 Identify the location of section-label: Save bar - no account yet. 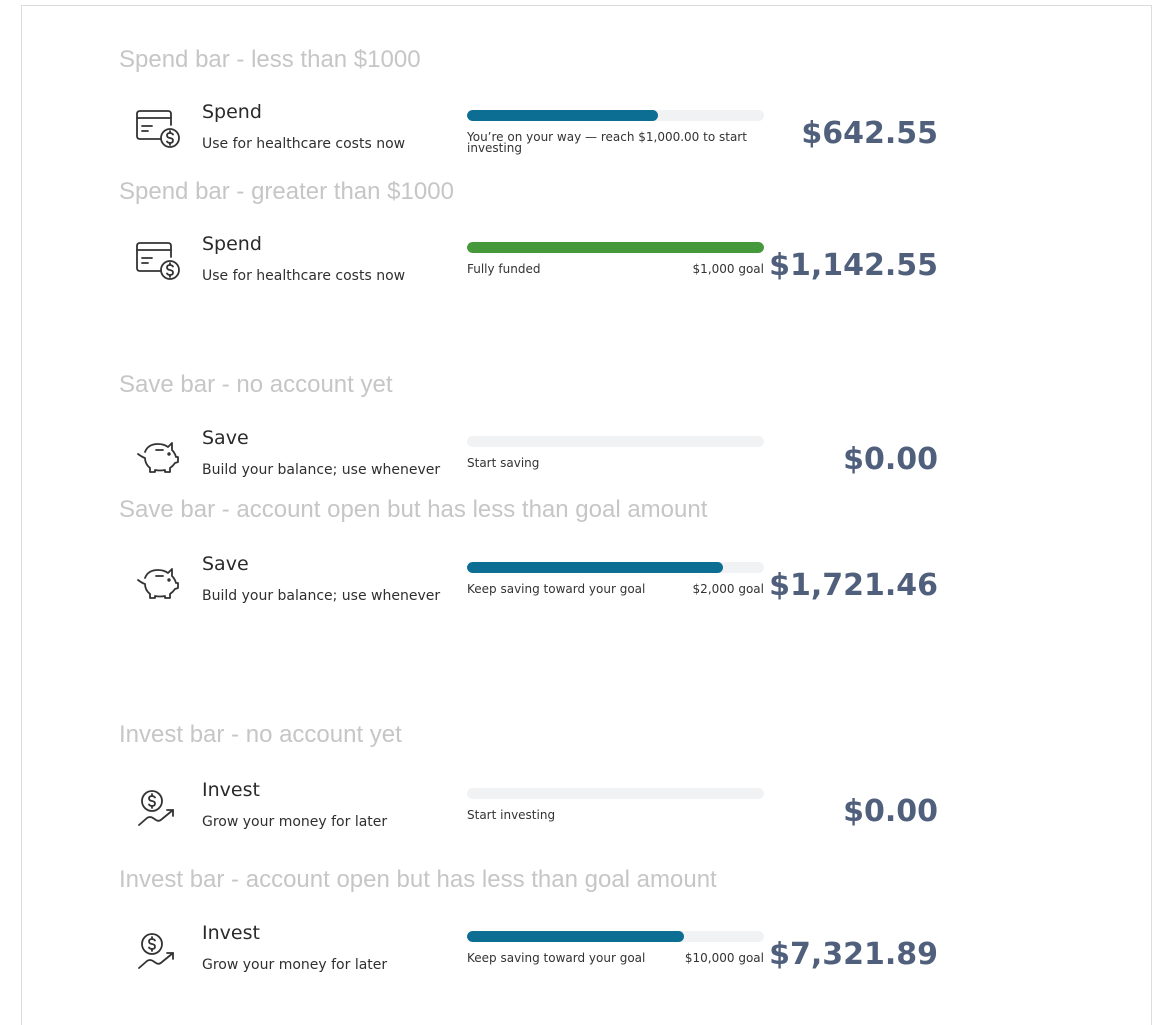
(256, 384).